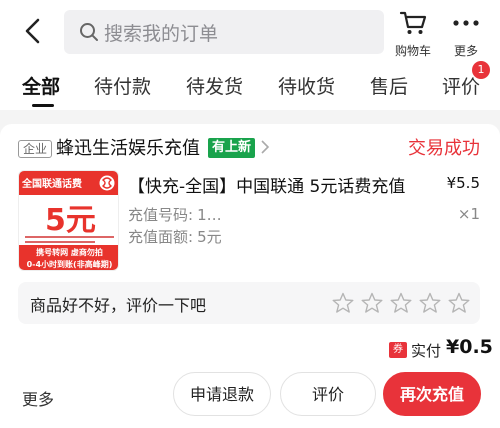 This screenshot has width=500, height=428. I want to click on cart-button: 购物车, so click(413, 34).